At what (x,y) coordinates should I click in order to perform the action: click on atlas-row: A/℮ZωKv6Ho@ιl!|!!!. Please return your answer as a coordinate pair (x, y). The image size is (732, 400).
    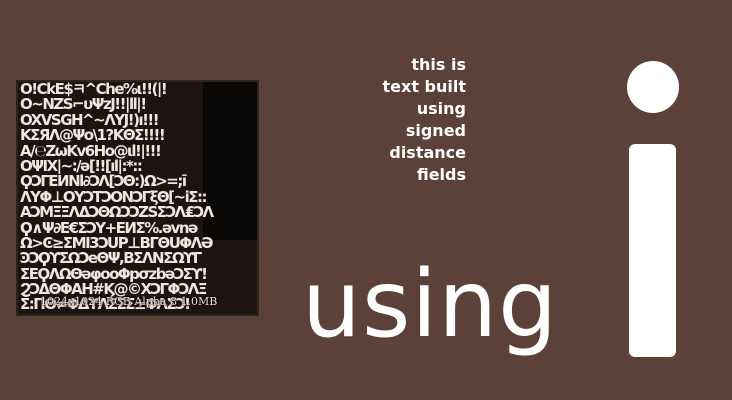
    Looking at the image, I should click on (91, 151).